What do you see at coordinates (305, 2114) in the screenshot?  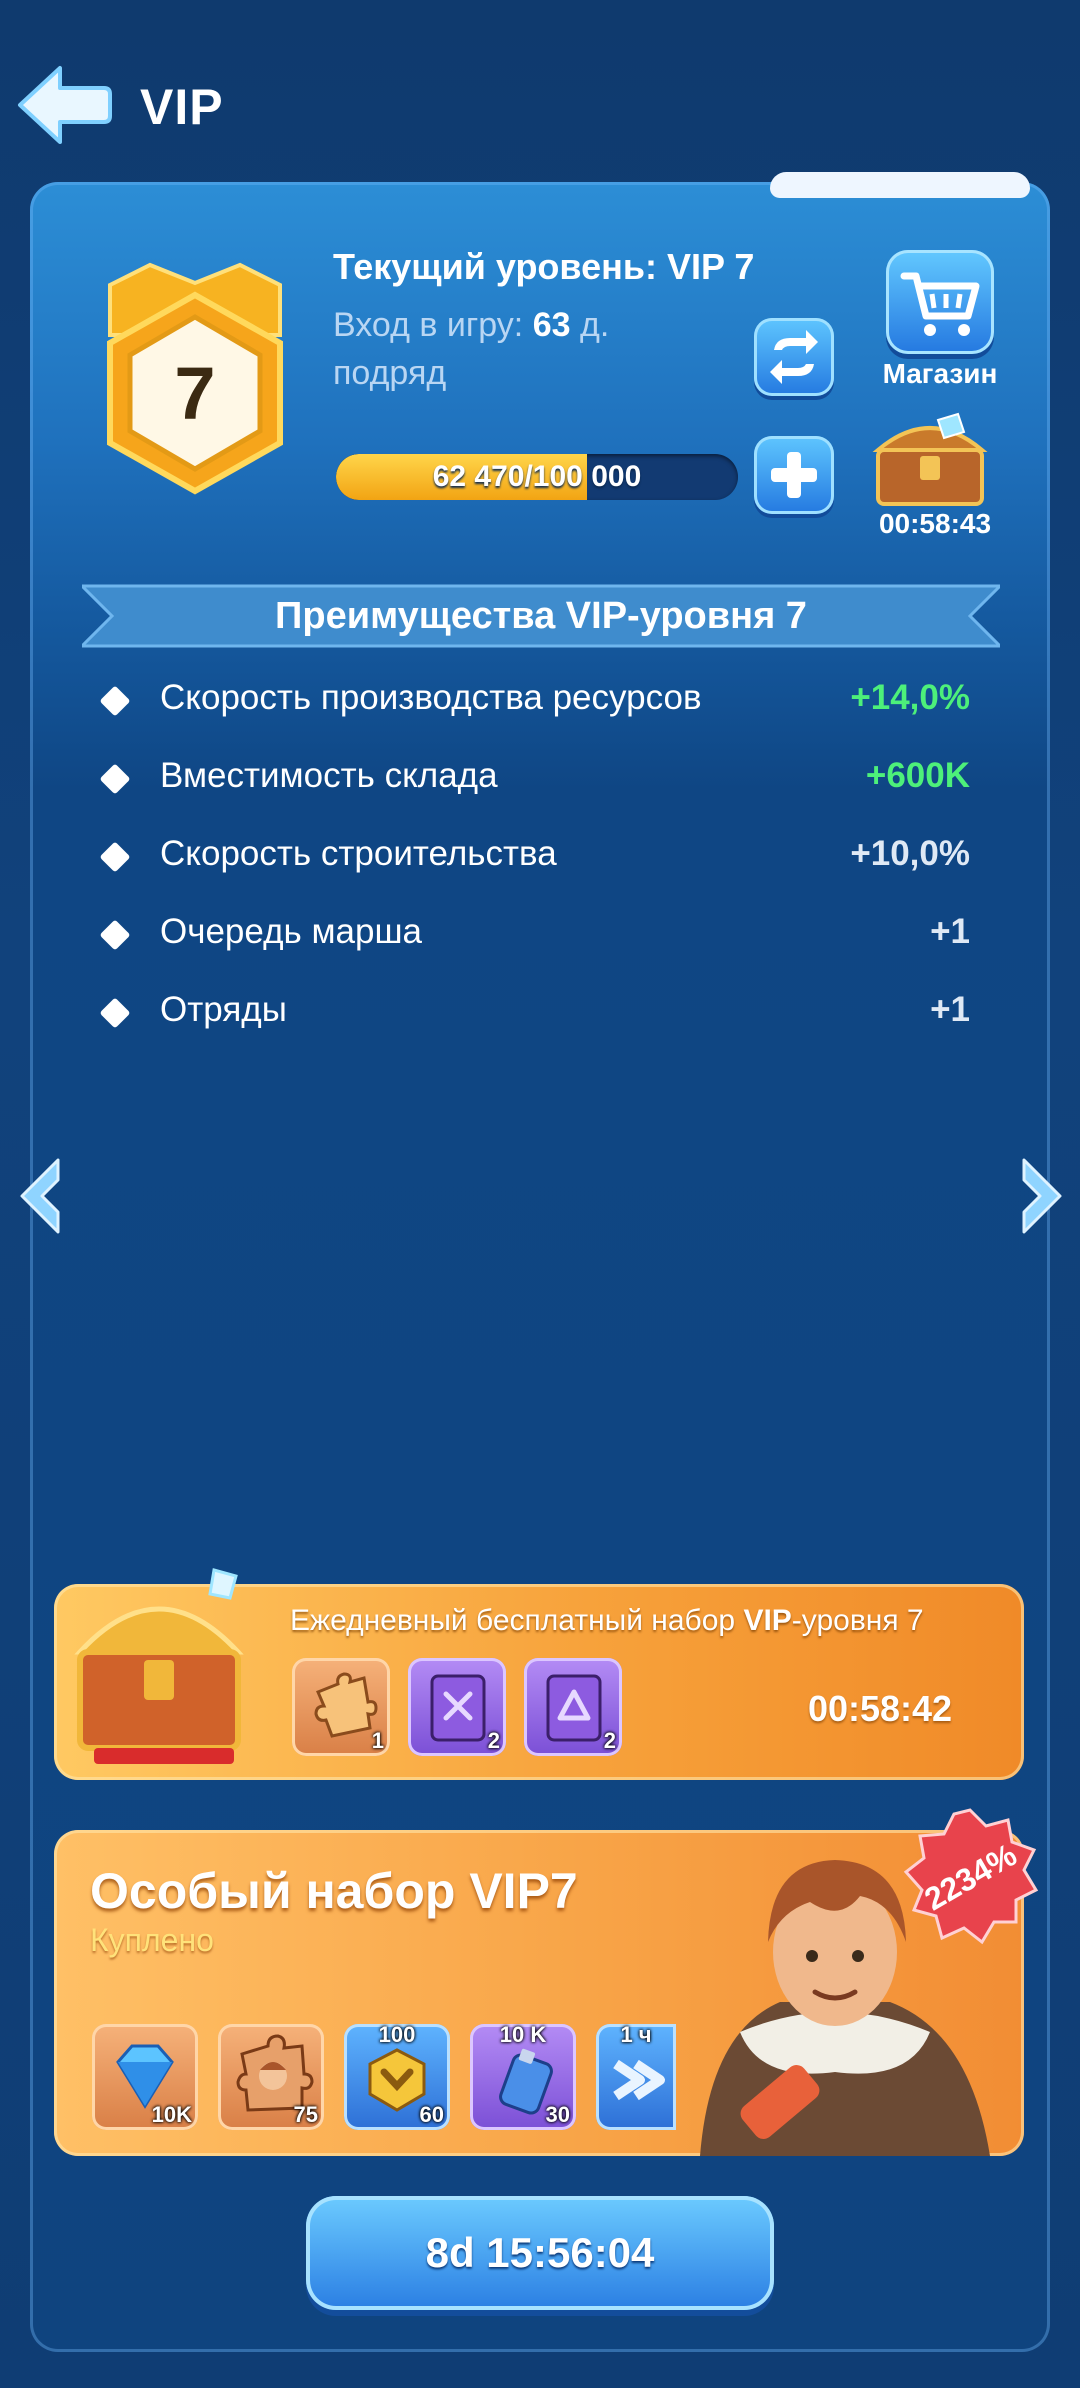 I see `reward-count: 75` at bounding box center [305, 2114].